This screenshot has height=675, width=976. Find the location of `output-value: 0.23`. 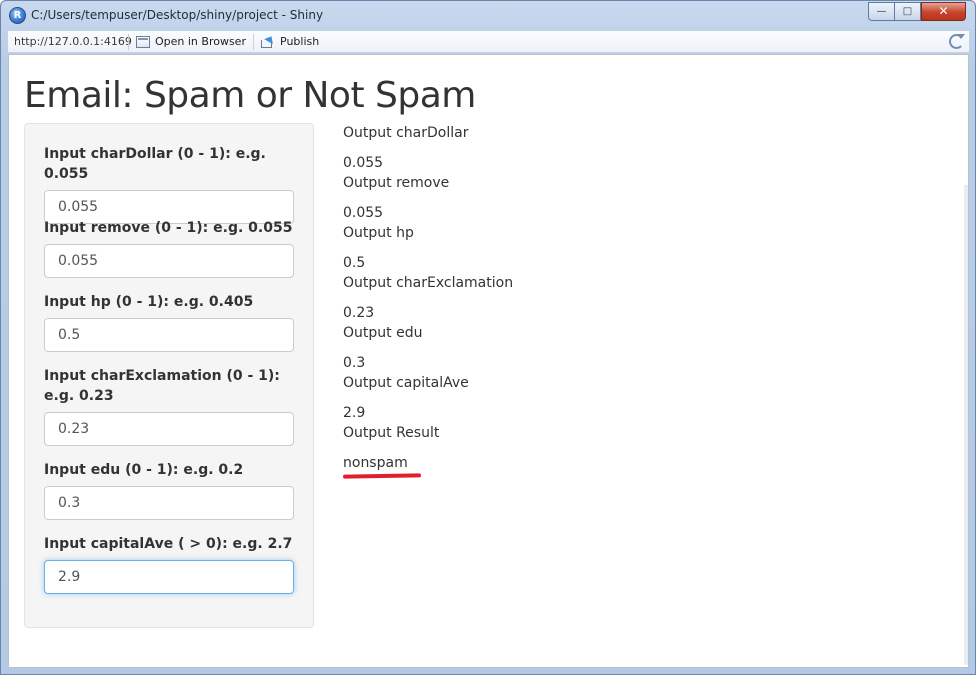

output-value: 0.23 is located at coordinates (359, 313).